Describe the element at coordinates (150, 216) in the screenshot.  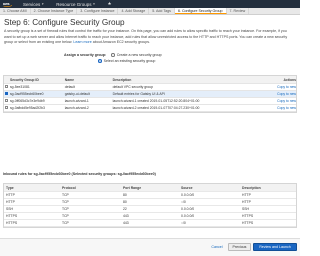
I see `table-row: HTTPS TCP 443 0.0.0.0/0 HTTPS` at that location.